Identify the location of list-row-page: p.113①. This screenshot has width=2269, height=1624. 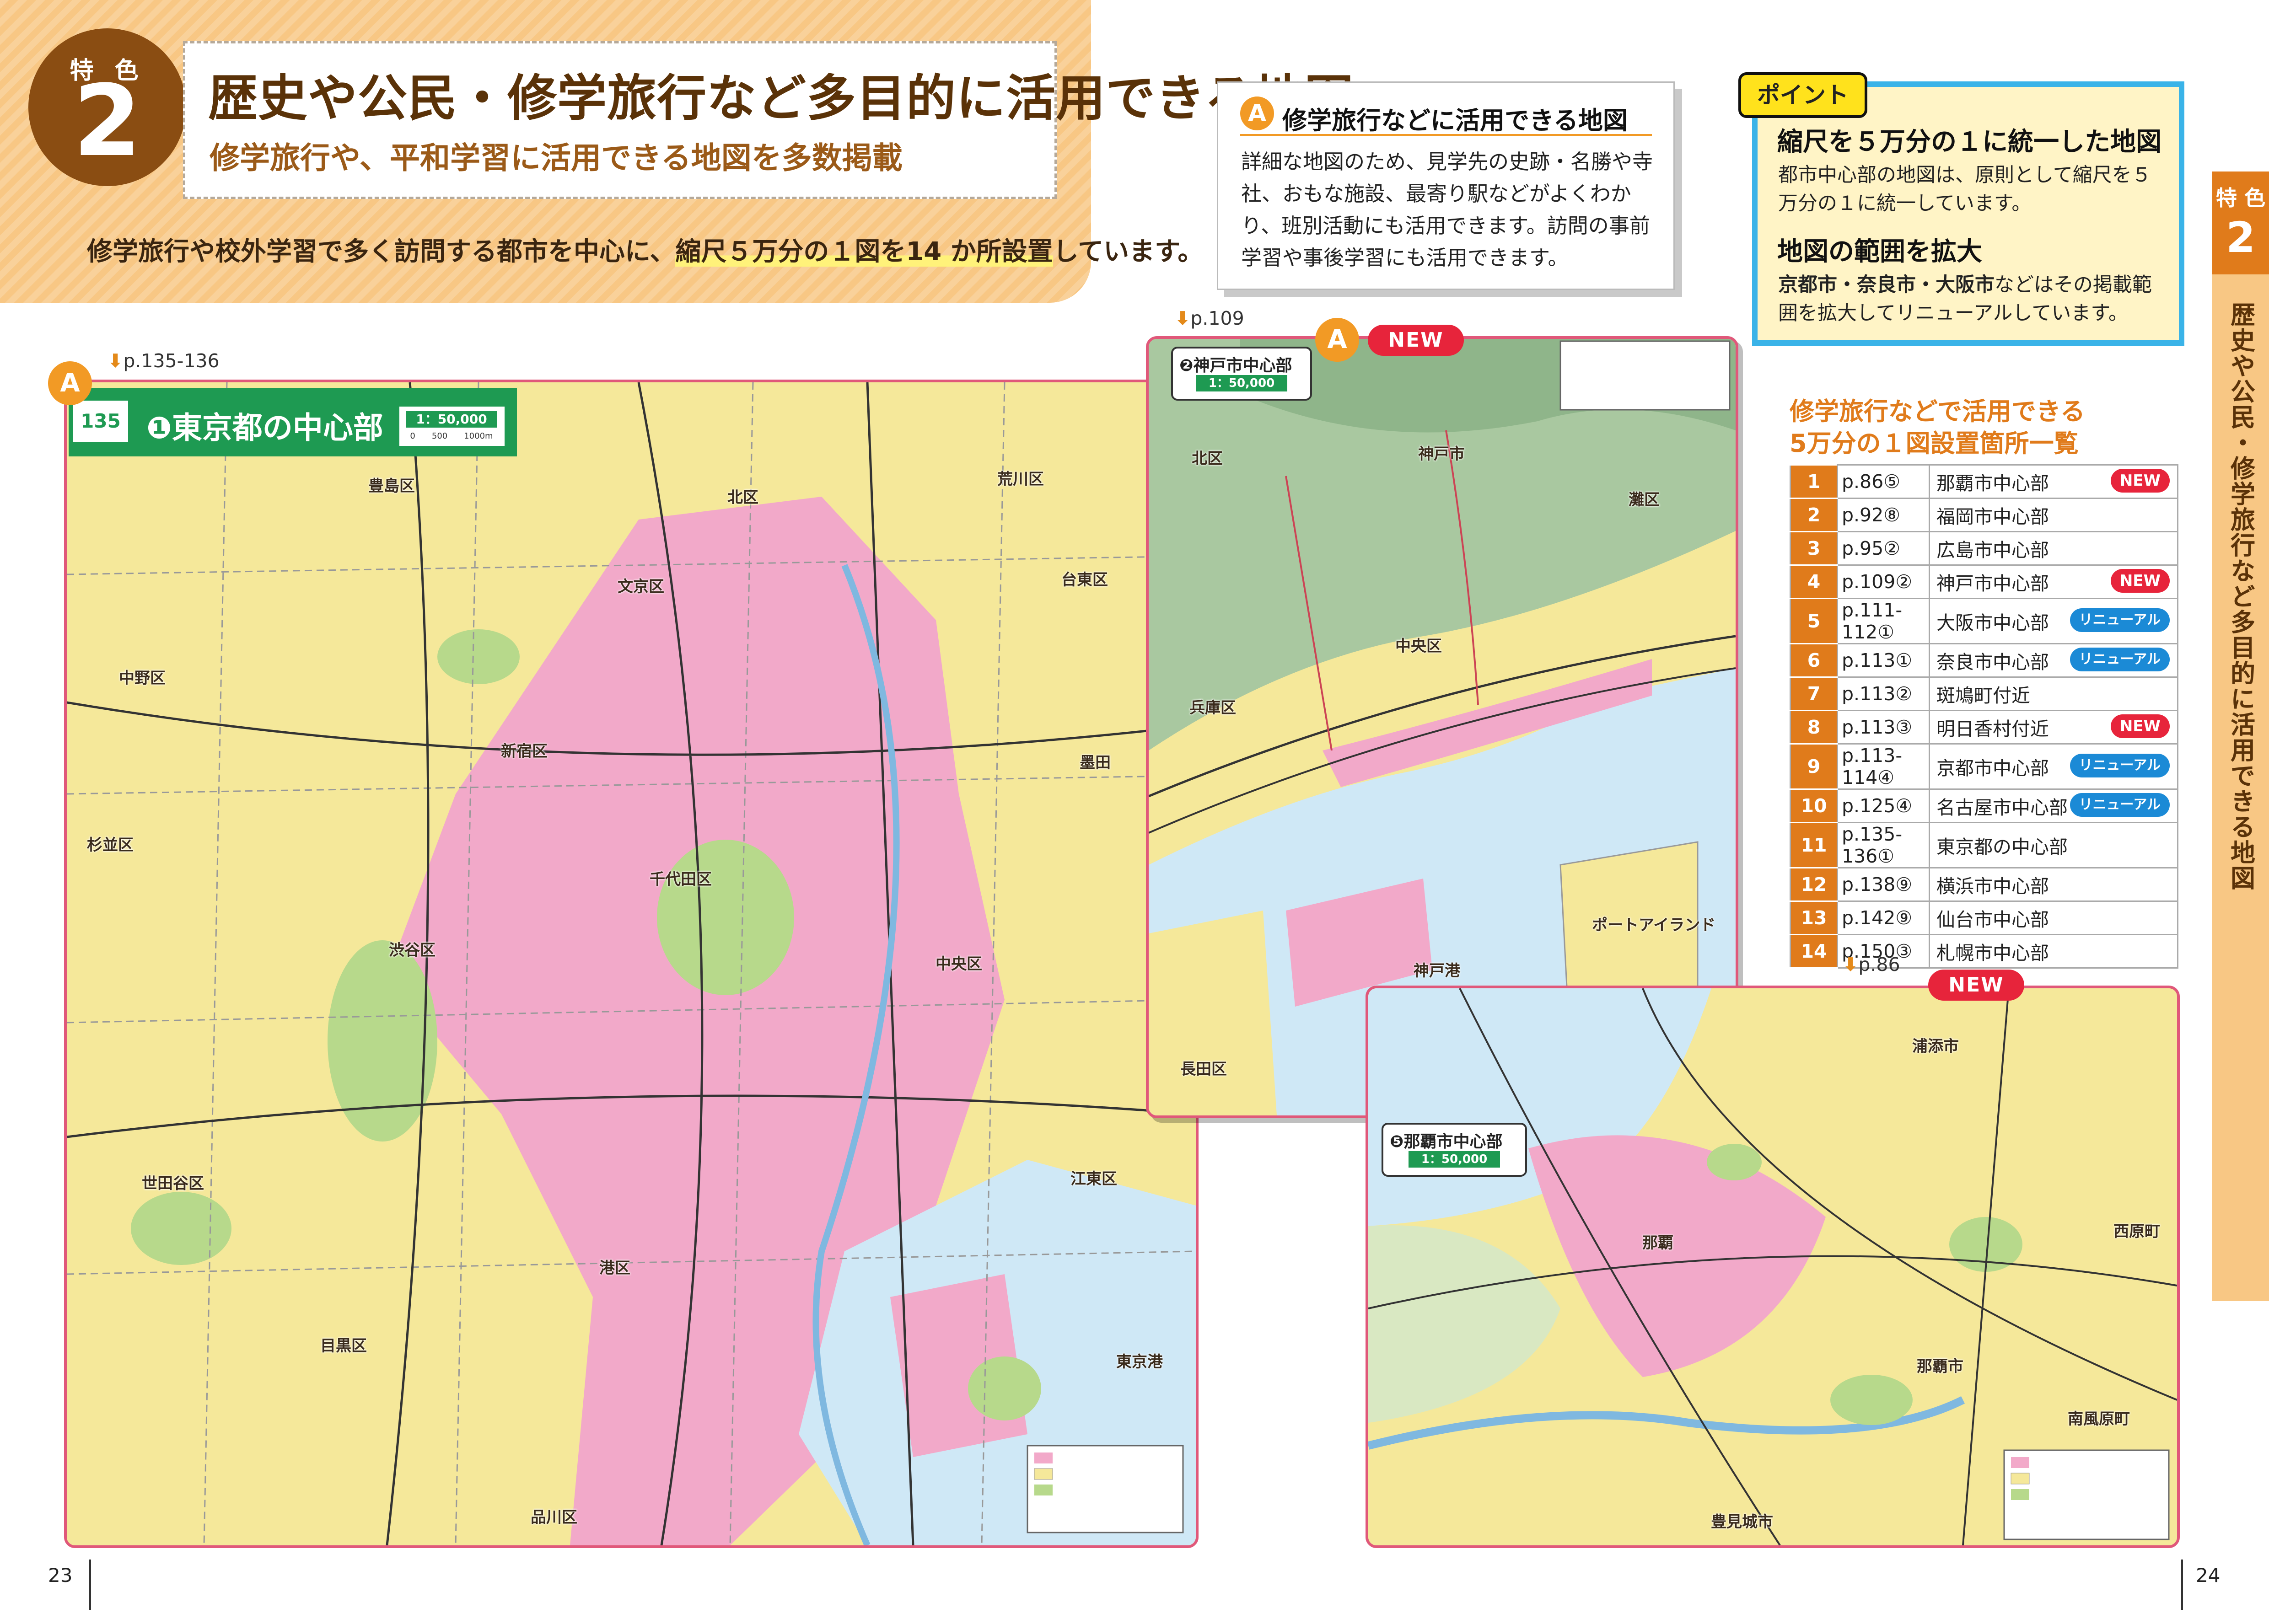
(1883, 660).